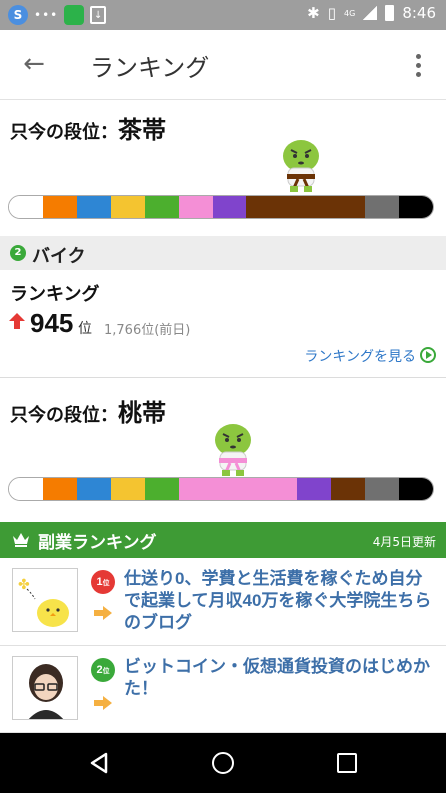  What do you see at coordinates (98, 15) in the screenshot?
I see `download-icon: ↓` at bounding box center [98, 15].